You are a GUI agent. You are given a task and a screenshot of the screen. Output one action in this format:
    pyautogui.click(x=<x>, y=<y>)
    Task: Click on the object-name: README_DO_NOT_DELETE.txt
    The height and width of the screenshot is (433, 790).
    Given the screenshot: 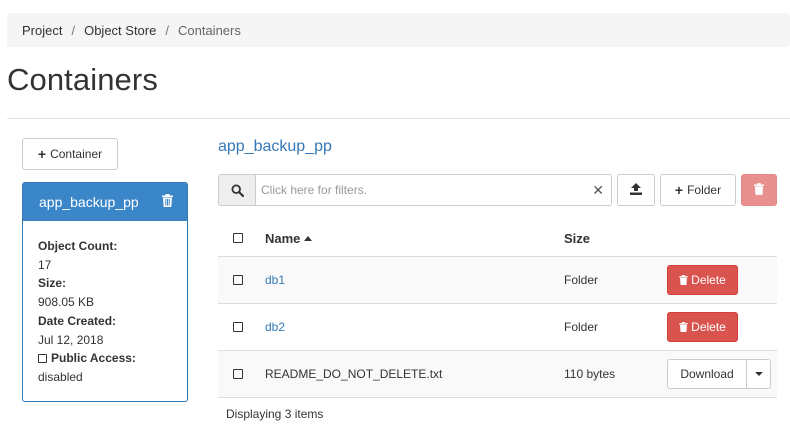 What is the action you would take?
    pyautogui.click(x=354, y=374)
    